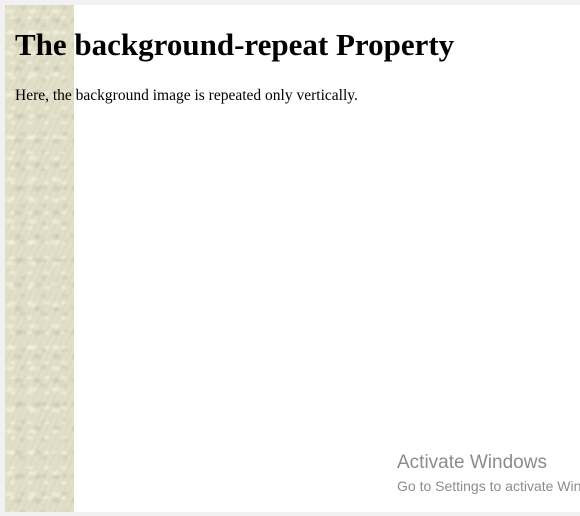 This screenshot has width=580, height=516. I want to click on page-title: The background-repeat Property, so click(235, 44).